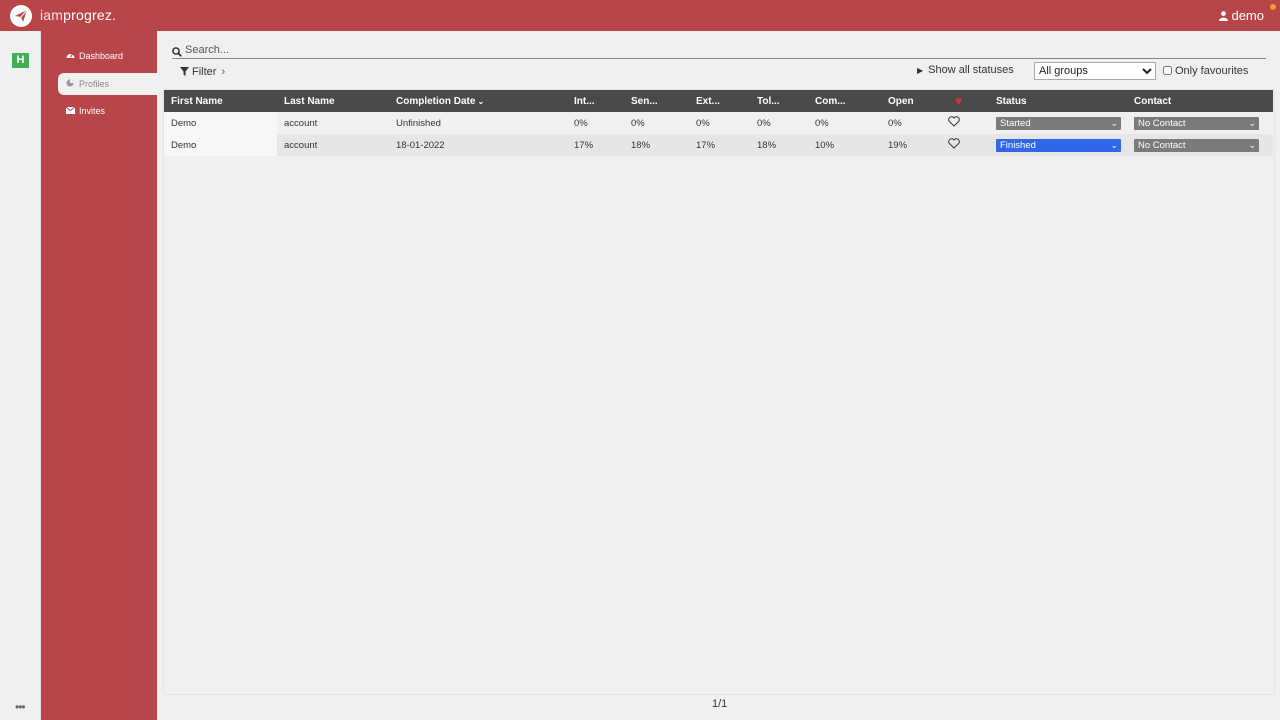 Image resolution: width=1280 pixels, height=720 pixels. I want to click on dashboard-icon, so click(71, 57).